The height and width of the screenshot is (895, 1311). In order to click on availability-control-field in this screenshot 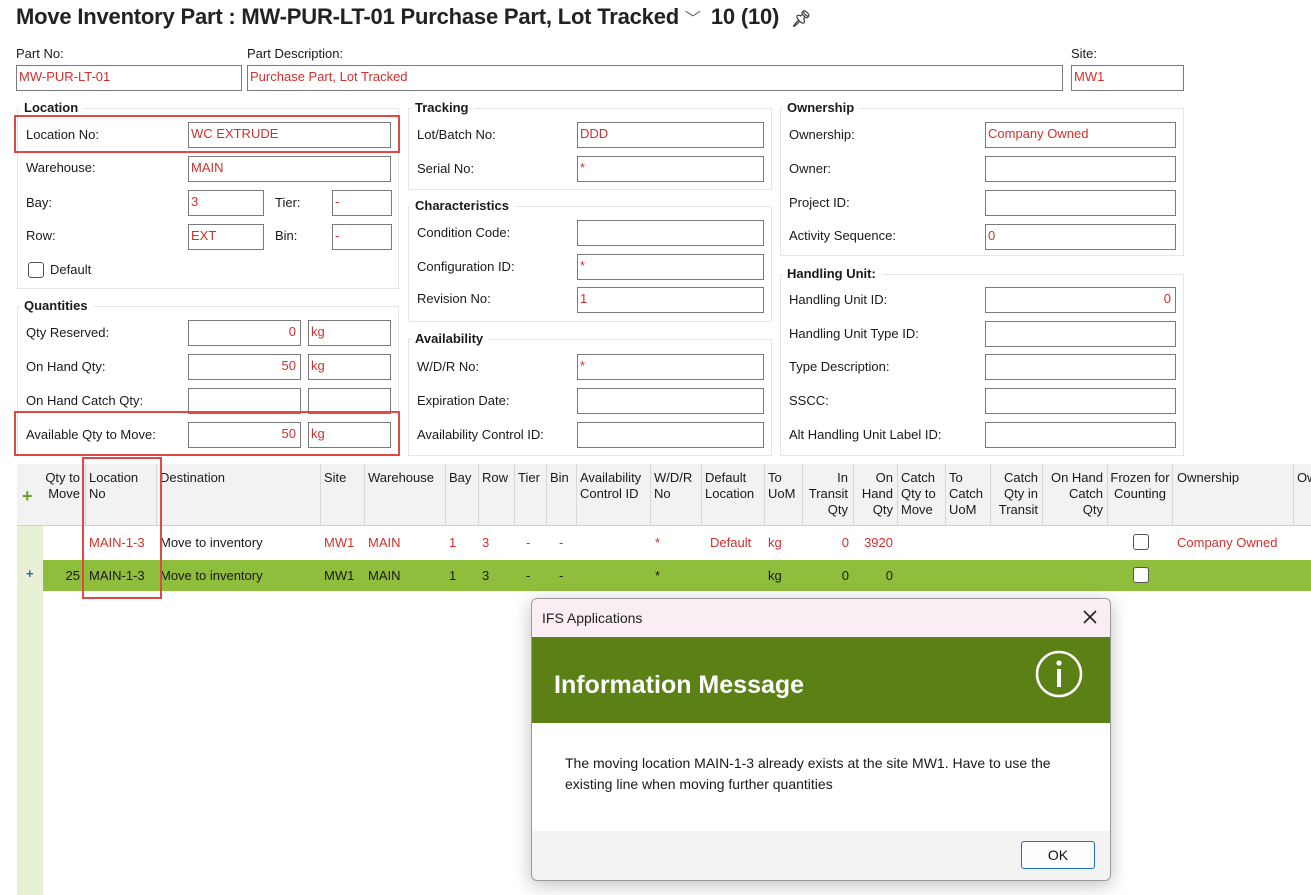, I will do `click(670, 435)`.